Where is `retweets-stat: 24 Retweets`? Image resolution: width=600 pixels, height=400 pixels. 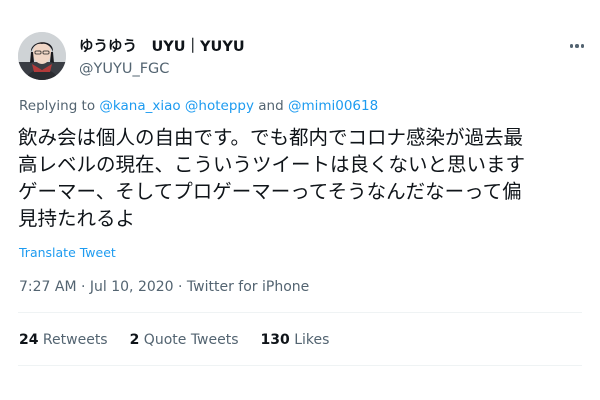
retweets-stat: 24 Retweets is located at coordinates (63, 340).